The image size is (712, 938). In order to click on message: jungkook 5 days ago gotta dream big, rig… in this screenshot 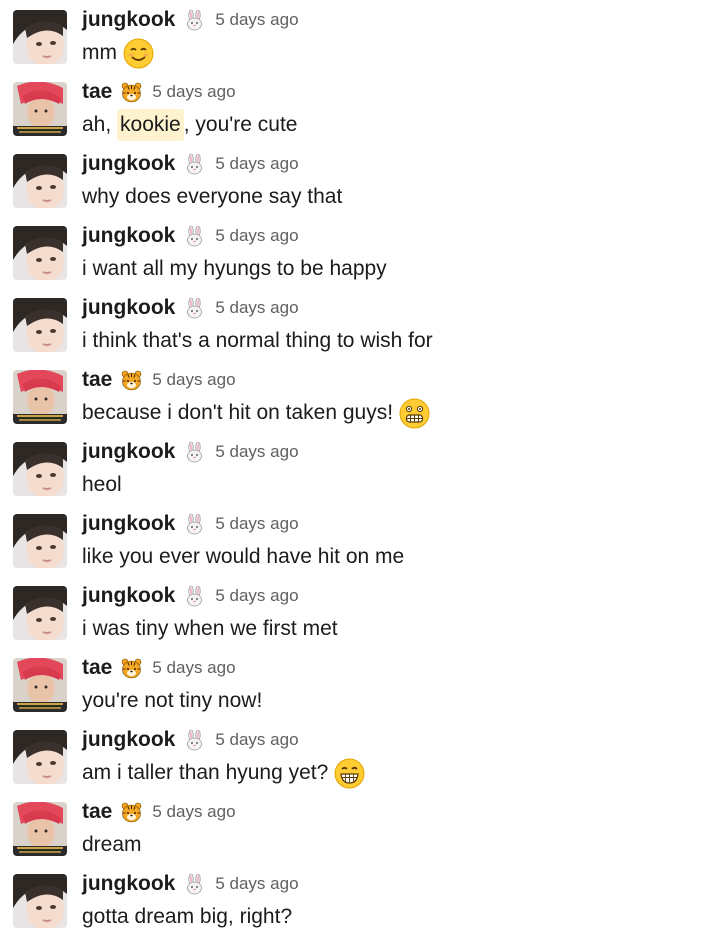, I will do `click(356, 900)`.